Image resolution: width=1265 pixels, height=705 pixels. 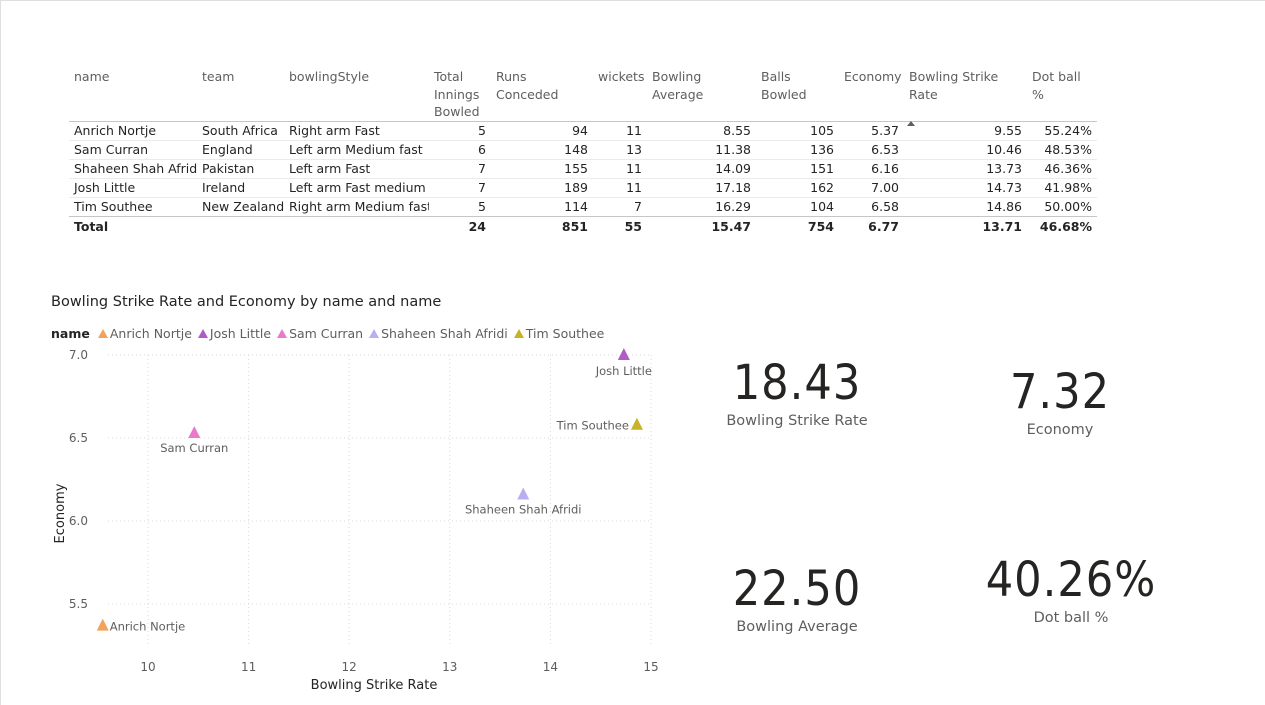 What do you see at coordinates (797, 589) in the screenshot?
I see `kpi-value: 22.50` at bounding box center [797, 589].